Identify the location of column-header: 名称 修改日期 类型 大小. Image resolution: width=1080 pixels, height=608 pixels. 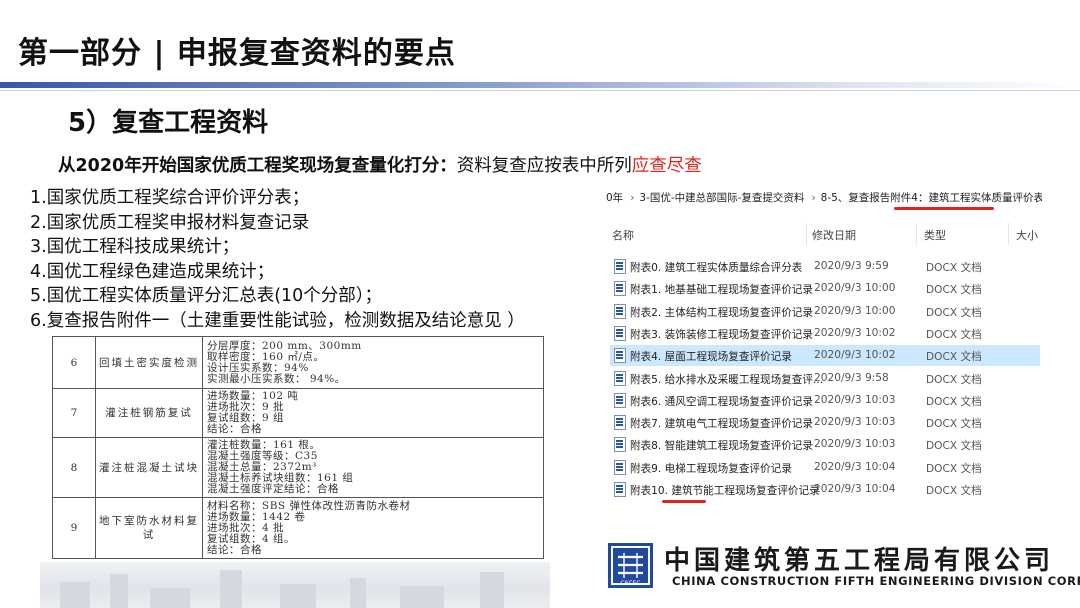
(824, 234).